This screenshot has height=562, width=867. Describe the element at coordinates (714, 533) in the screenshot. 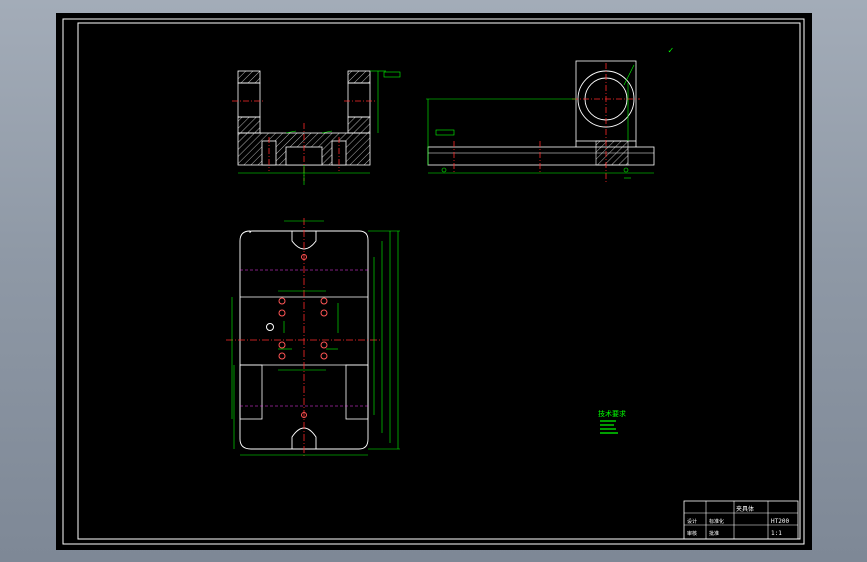

I see `svg-text: 批准` at that location.